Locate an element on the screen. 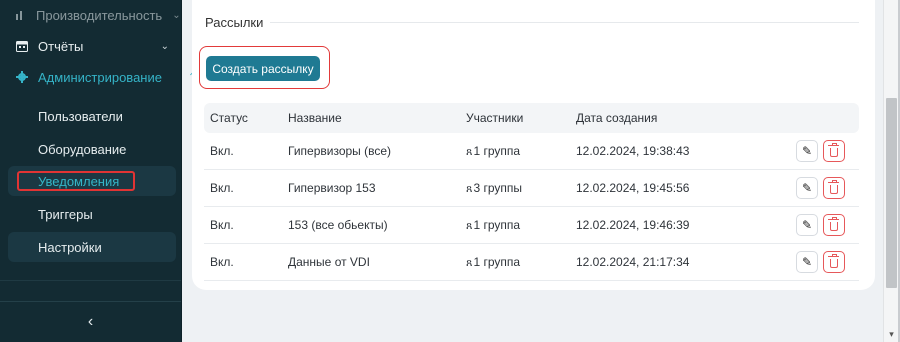  cell-created: 12.02.2024, 19:38:43 is located at coordinates (633, 151).